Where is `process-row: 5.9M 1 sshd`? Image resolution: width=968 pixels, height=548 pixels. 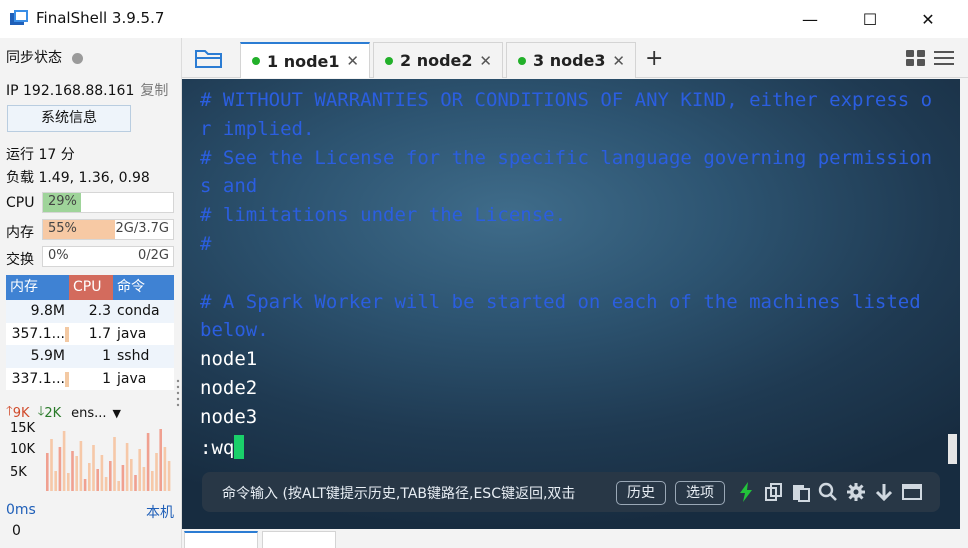 process-row: 5.9M 1 sshd is located at coordinates (90, 356).